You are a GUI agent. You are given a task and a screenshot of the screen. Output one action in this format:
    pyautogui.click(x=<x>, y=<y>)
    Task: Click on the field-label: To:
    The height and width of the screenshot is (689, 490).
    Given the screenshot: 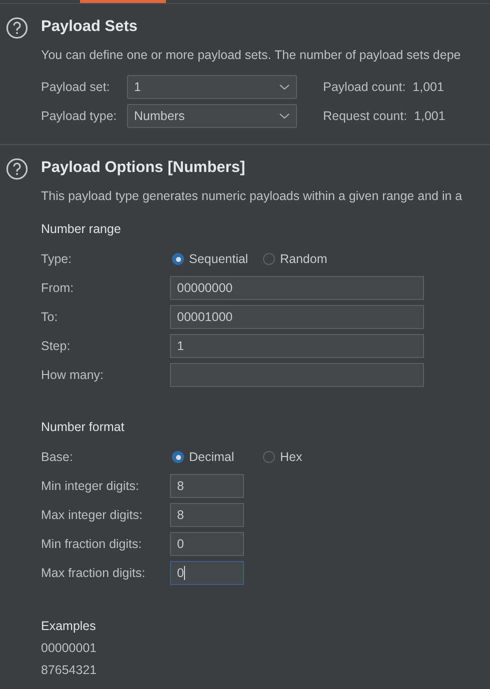 What is the action you would take?
    pyautogui.click(x=50, y=317)
    